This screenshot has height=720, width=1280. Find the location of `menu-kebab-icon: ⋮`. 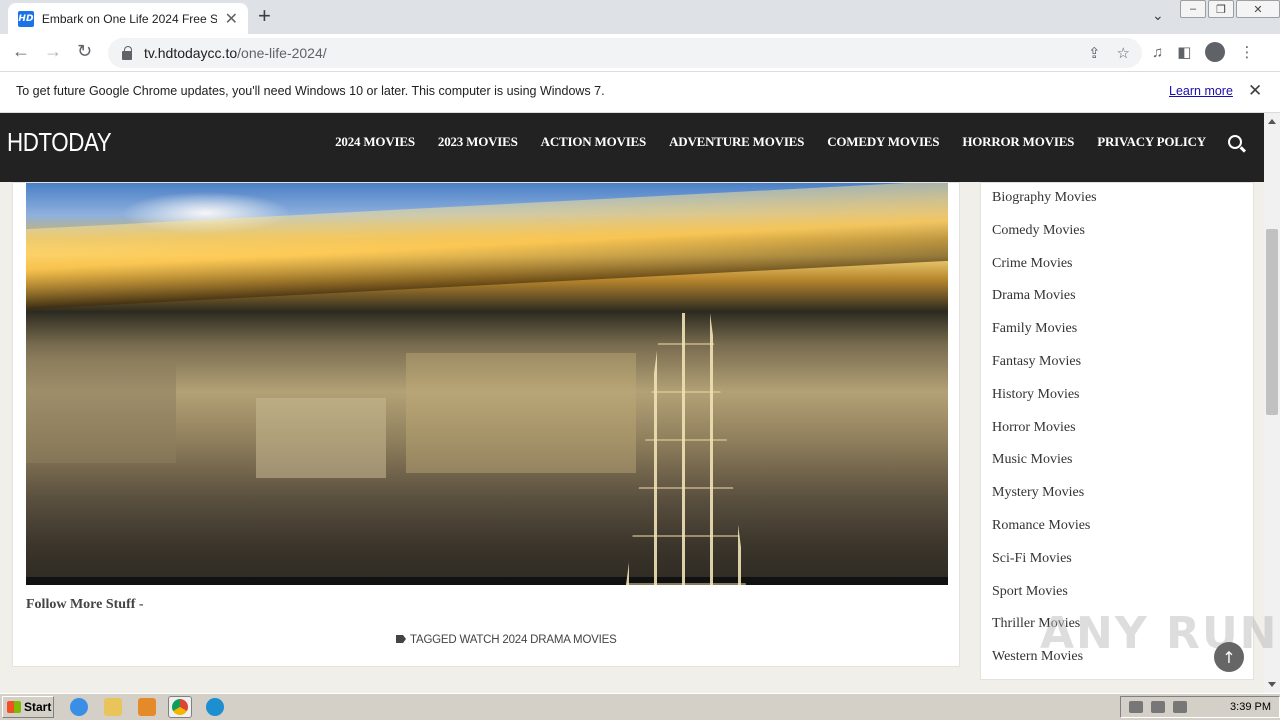

menu-kebab-icon: ⋮ is located at coordinates (1246, 52).